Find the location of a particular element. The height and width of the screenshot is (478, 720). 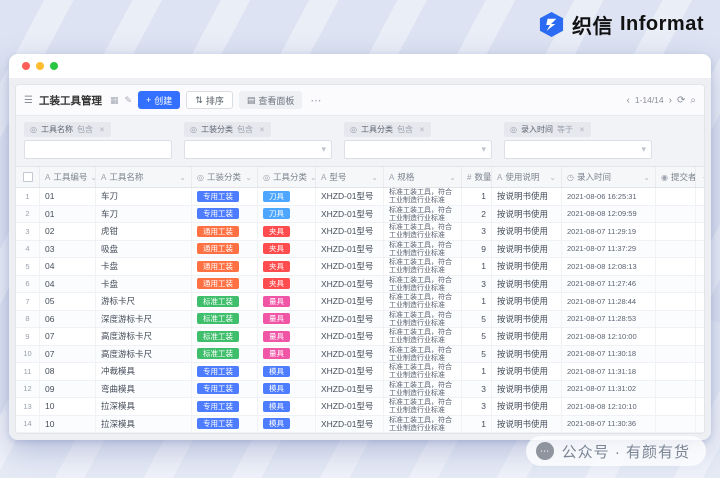

cell-qty: 2 is located at coordinates (477, 213).